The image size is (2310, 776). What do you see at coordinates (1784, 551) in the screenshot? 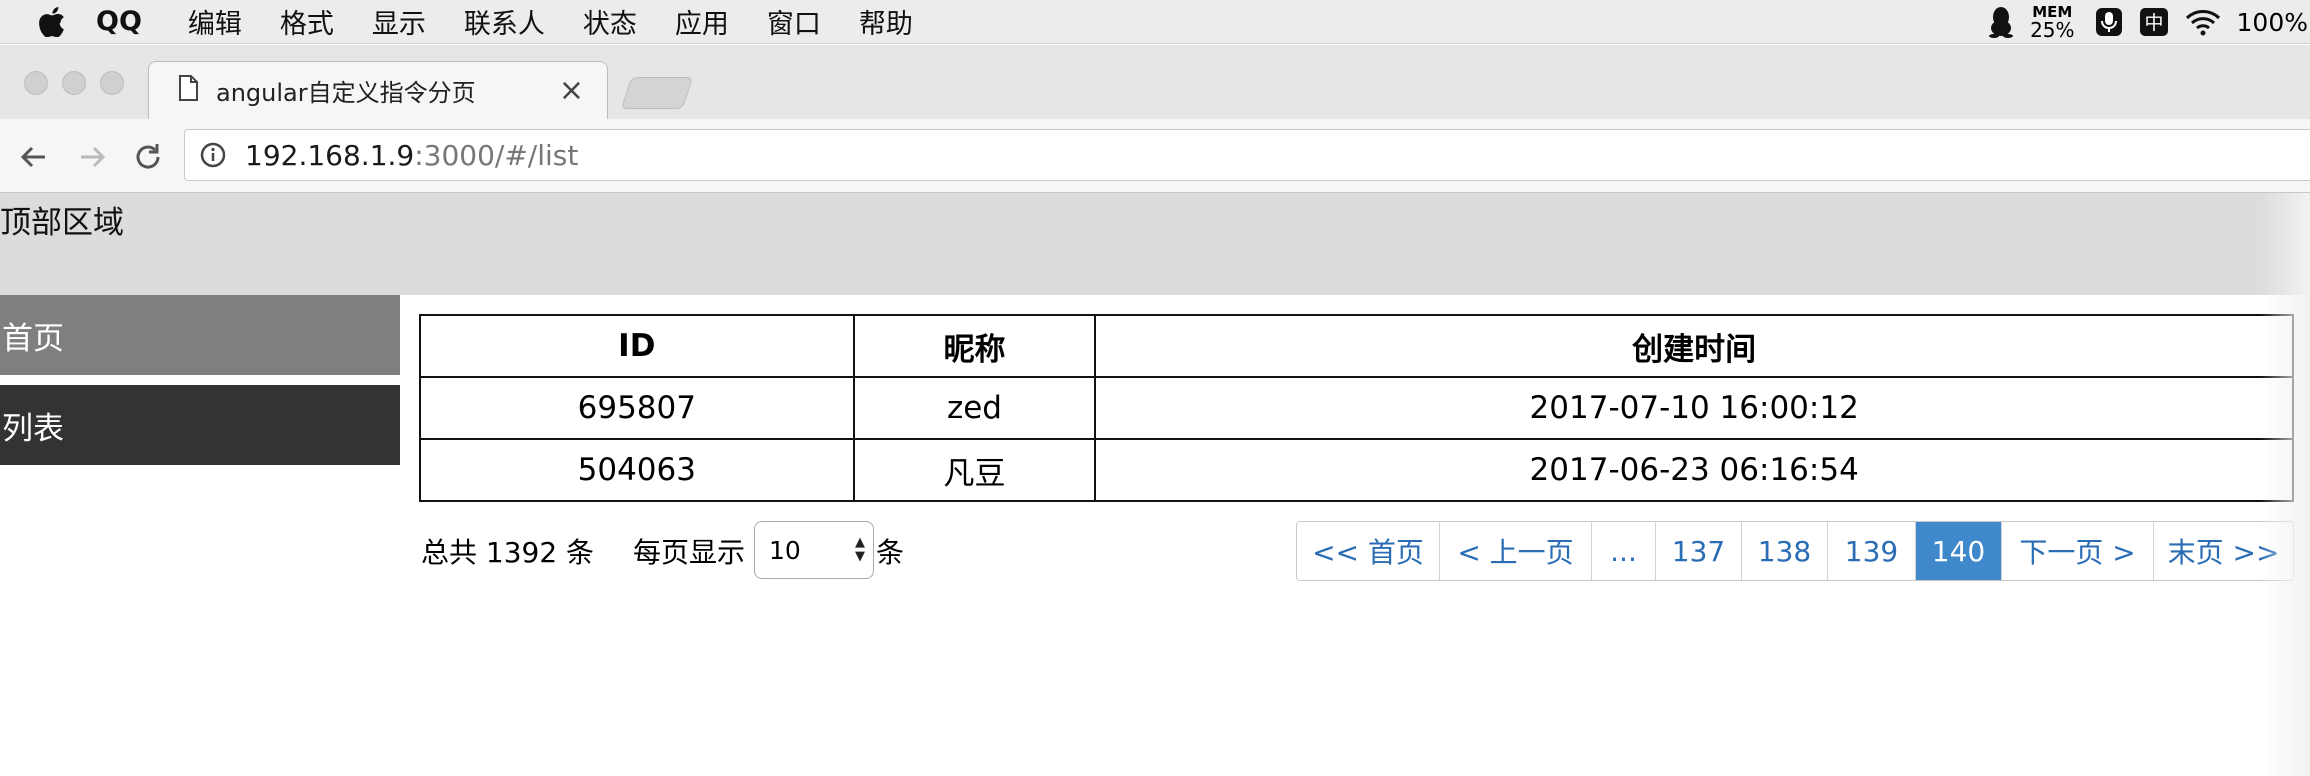
I see `pager-page-138: 138` at bounding box center [1784, 551].